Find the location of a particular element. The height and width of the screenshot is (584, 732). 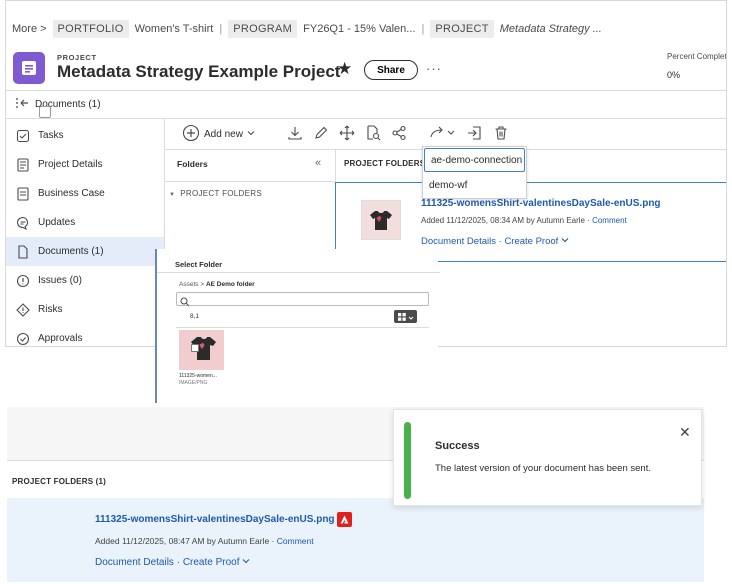

collapse-folders-icon: « is located at coordinates (318, 163).